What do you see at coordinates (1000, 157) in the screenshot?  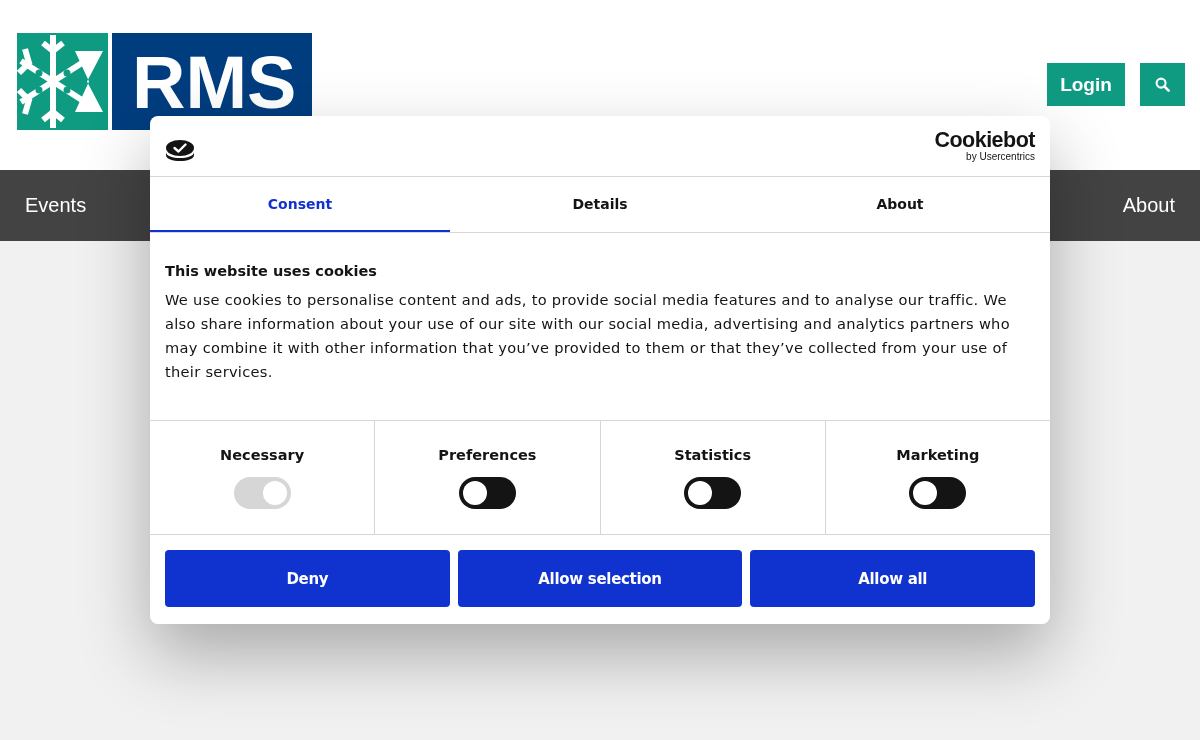 I see `brand-tagline: by Usercentrics` at bounding box center [1000, 157].